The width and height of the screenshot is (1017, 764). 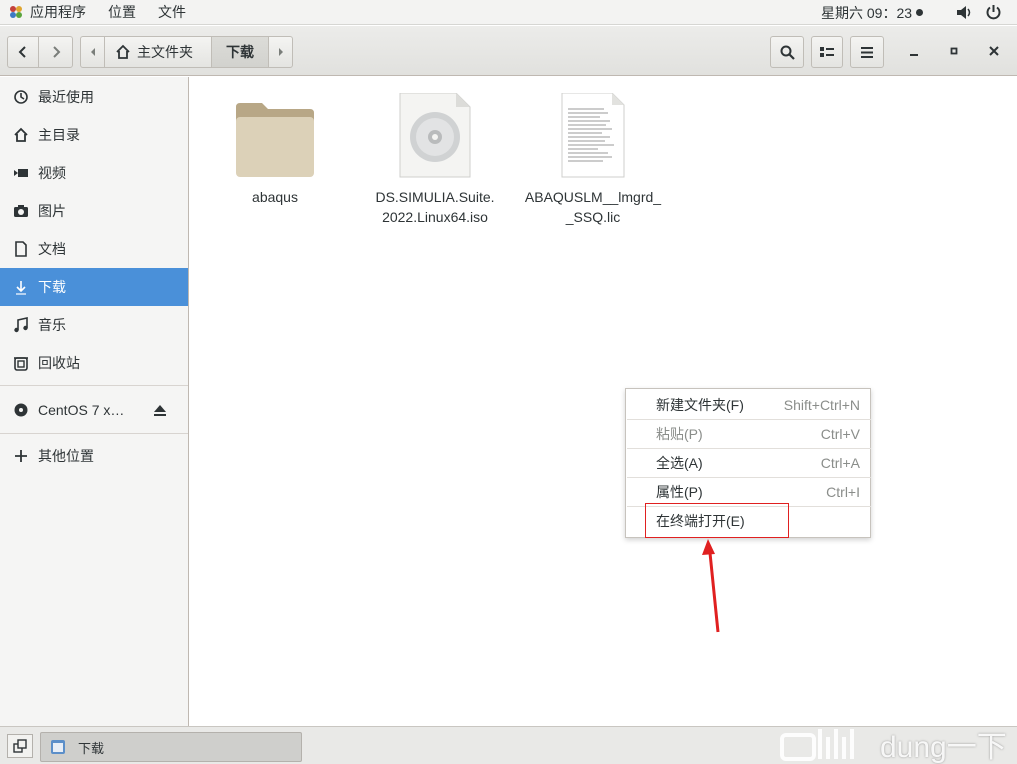 What do you see at coordinates (593, 217) in the screenshot?
I see `file-name-line: _SSQ.lic` at bounding box center [593, 217].